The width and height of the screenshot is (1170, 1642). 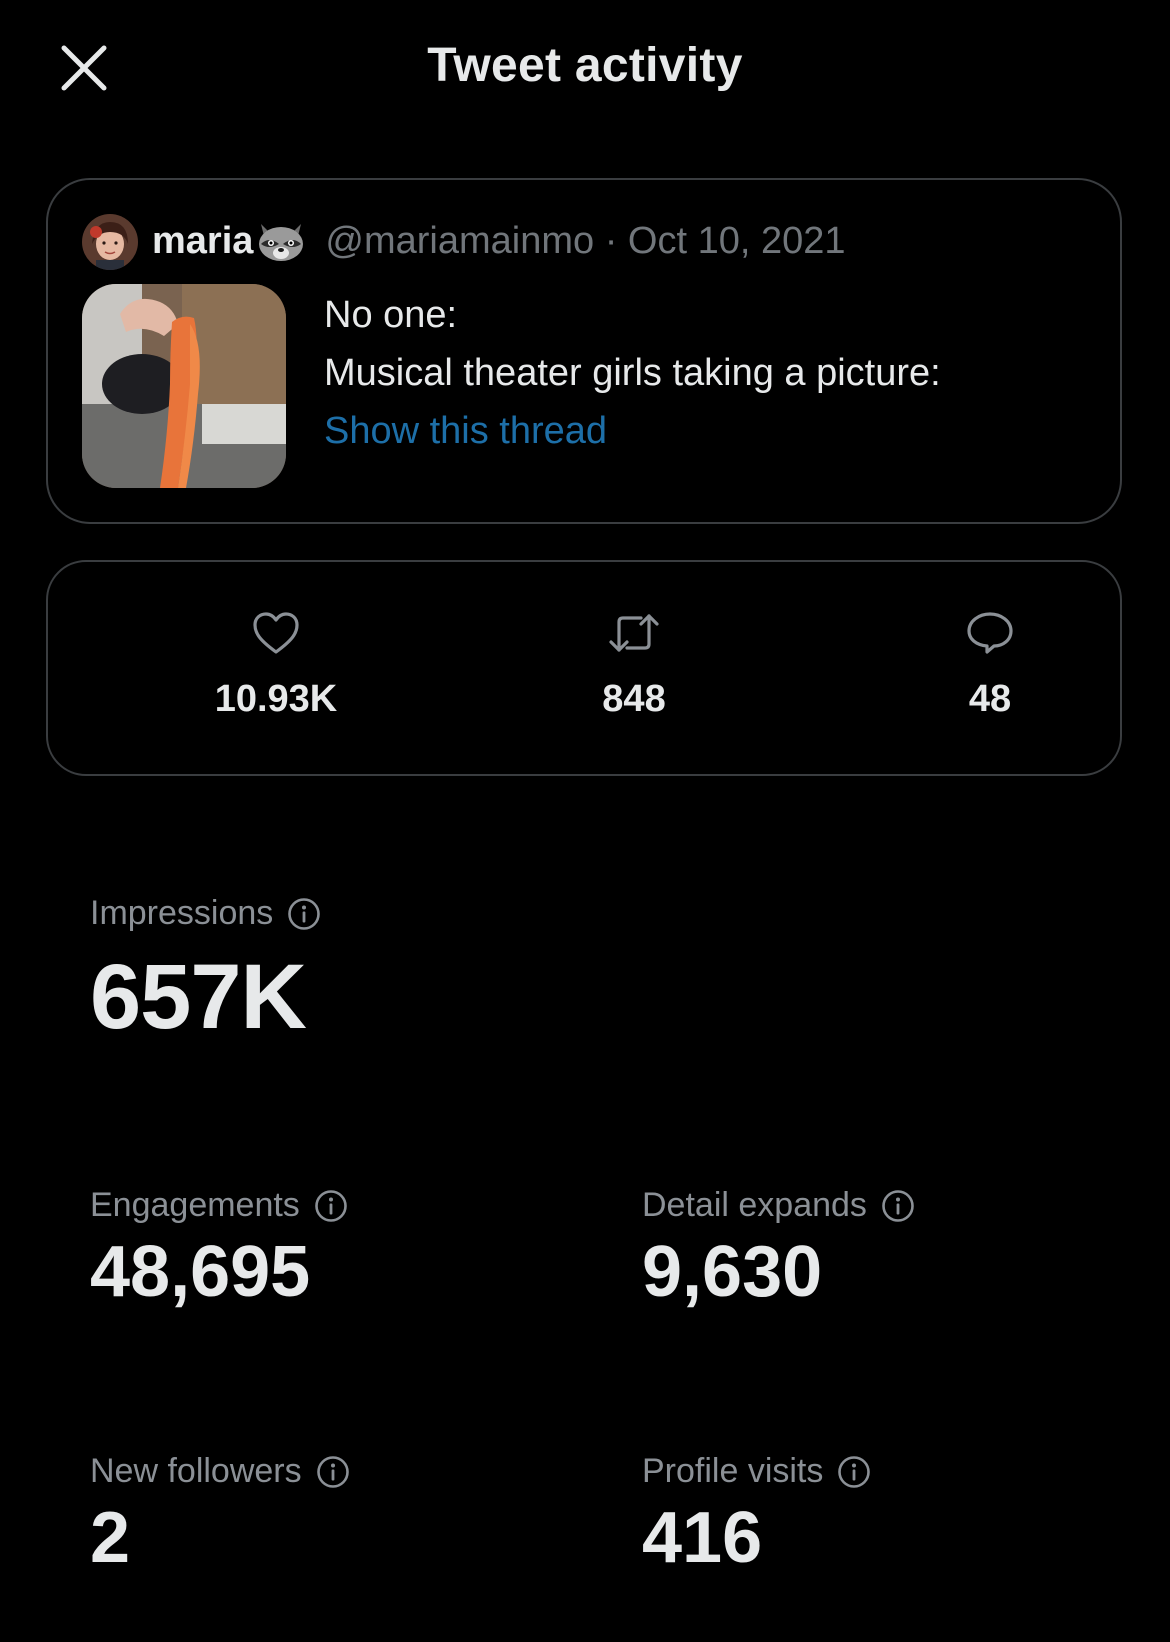 I want to click on replies-count: 48, so click(x=990, y=699).